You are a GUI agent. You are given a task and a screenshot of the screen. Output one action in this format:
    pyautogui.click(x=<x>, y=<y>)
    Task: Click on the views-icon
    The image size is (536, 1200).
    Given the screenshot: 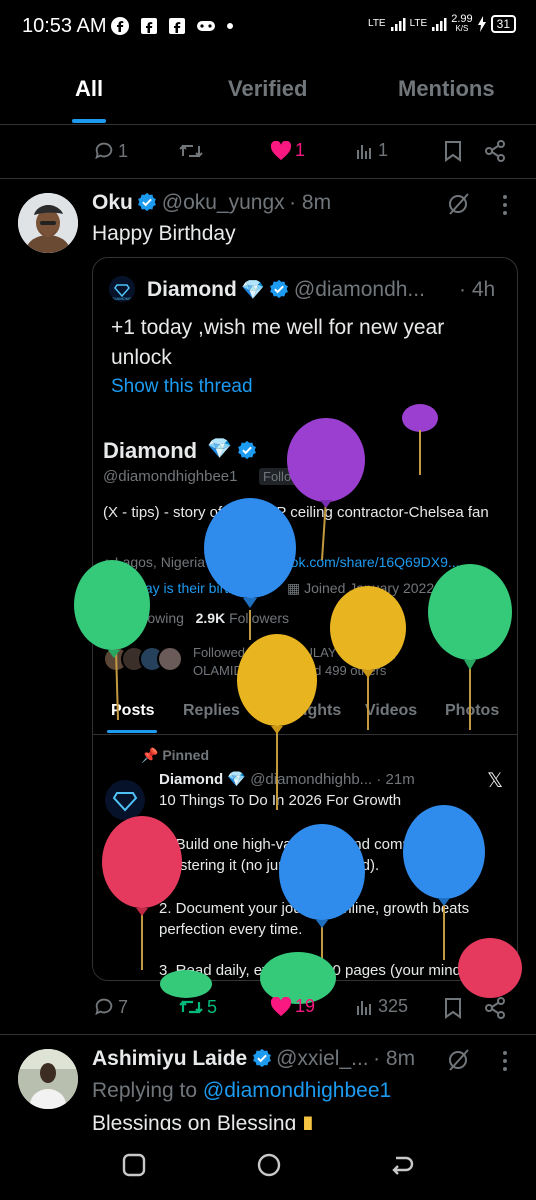 What is the action you would take?
    pyautogui.click(x=364, y=1007)
    